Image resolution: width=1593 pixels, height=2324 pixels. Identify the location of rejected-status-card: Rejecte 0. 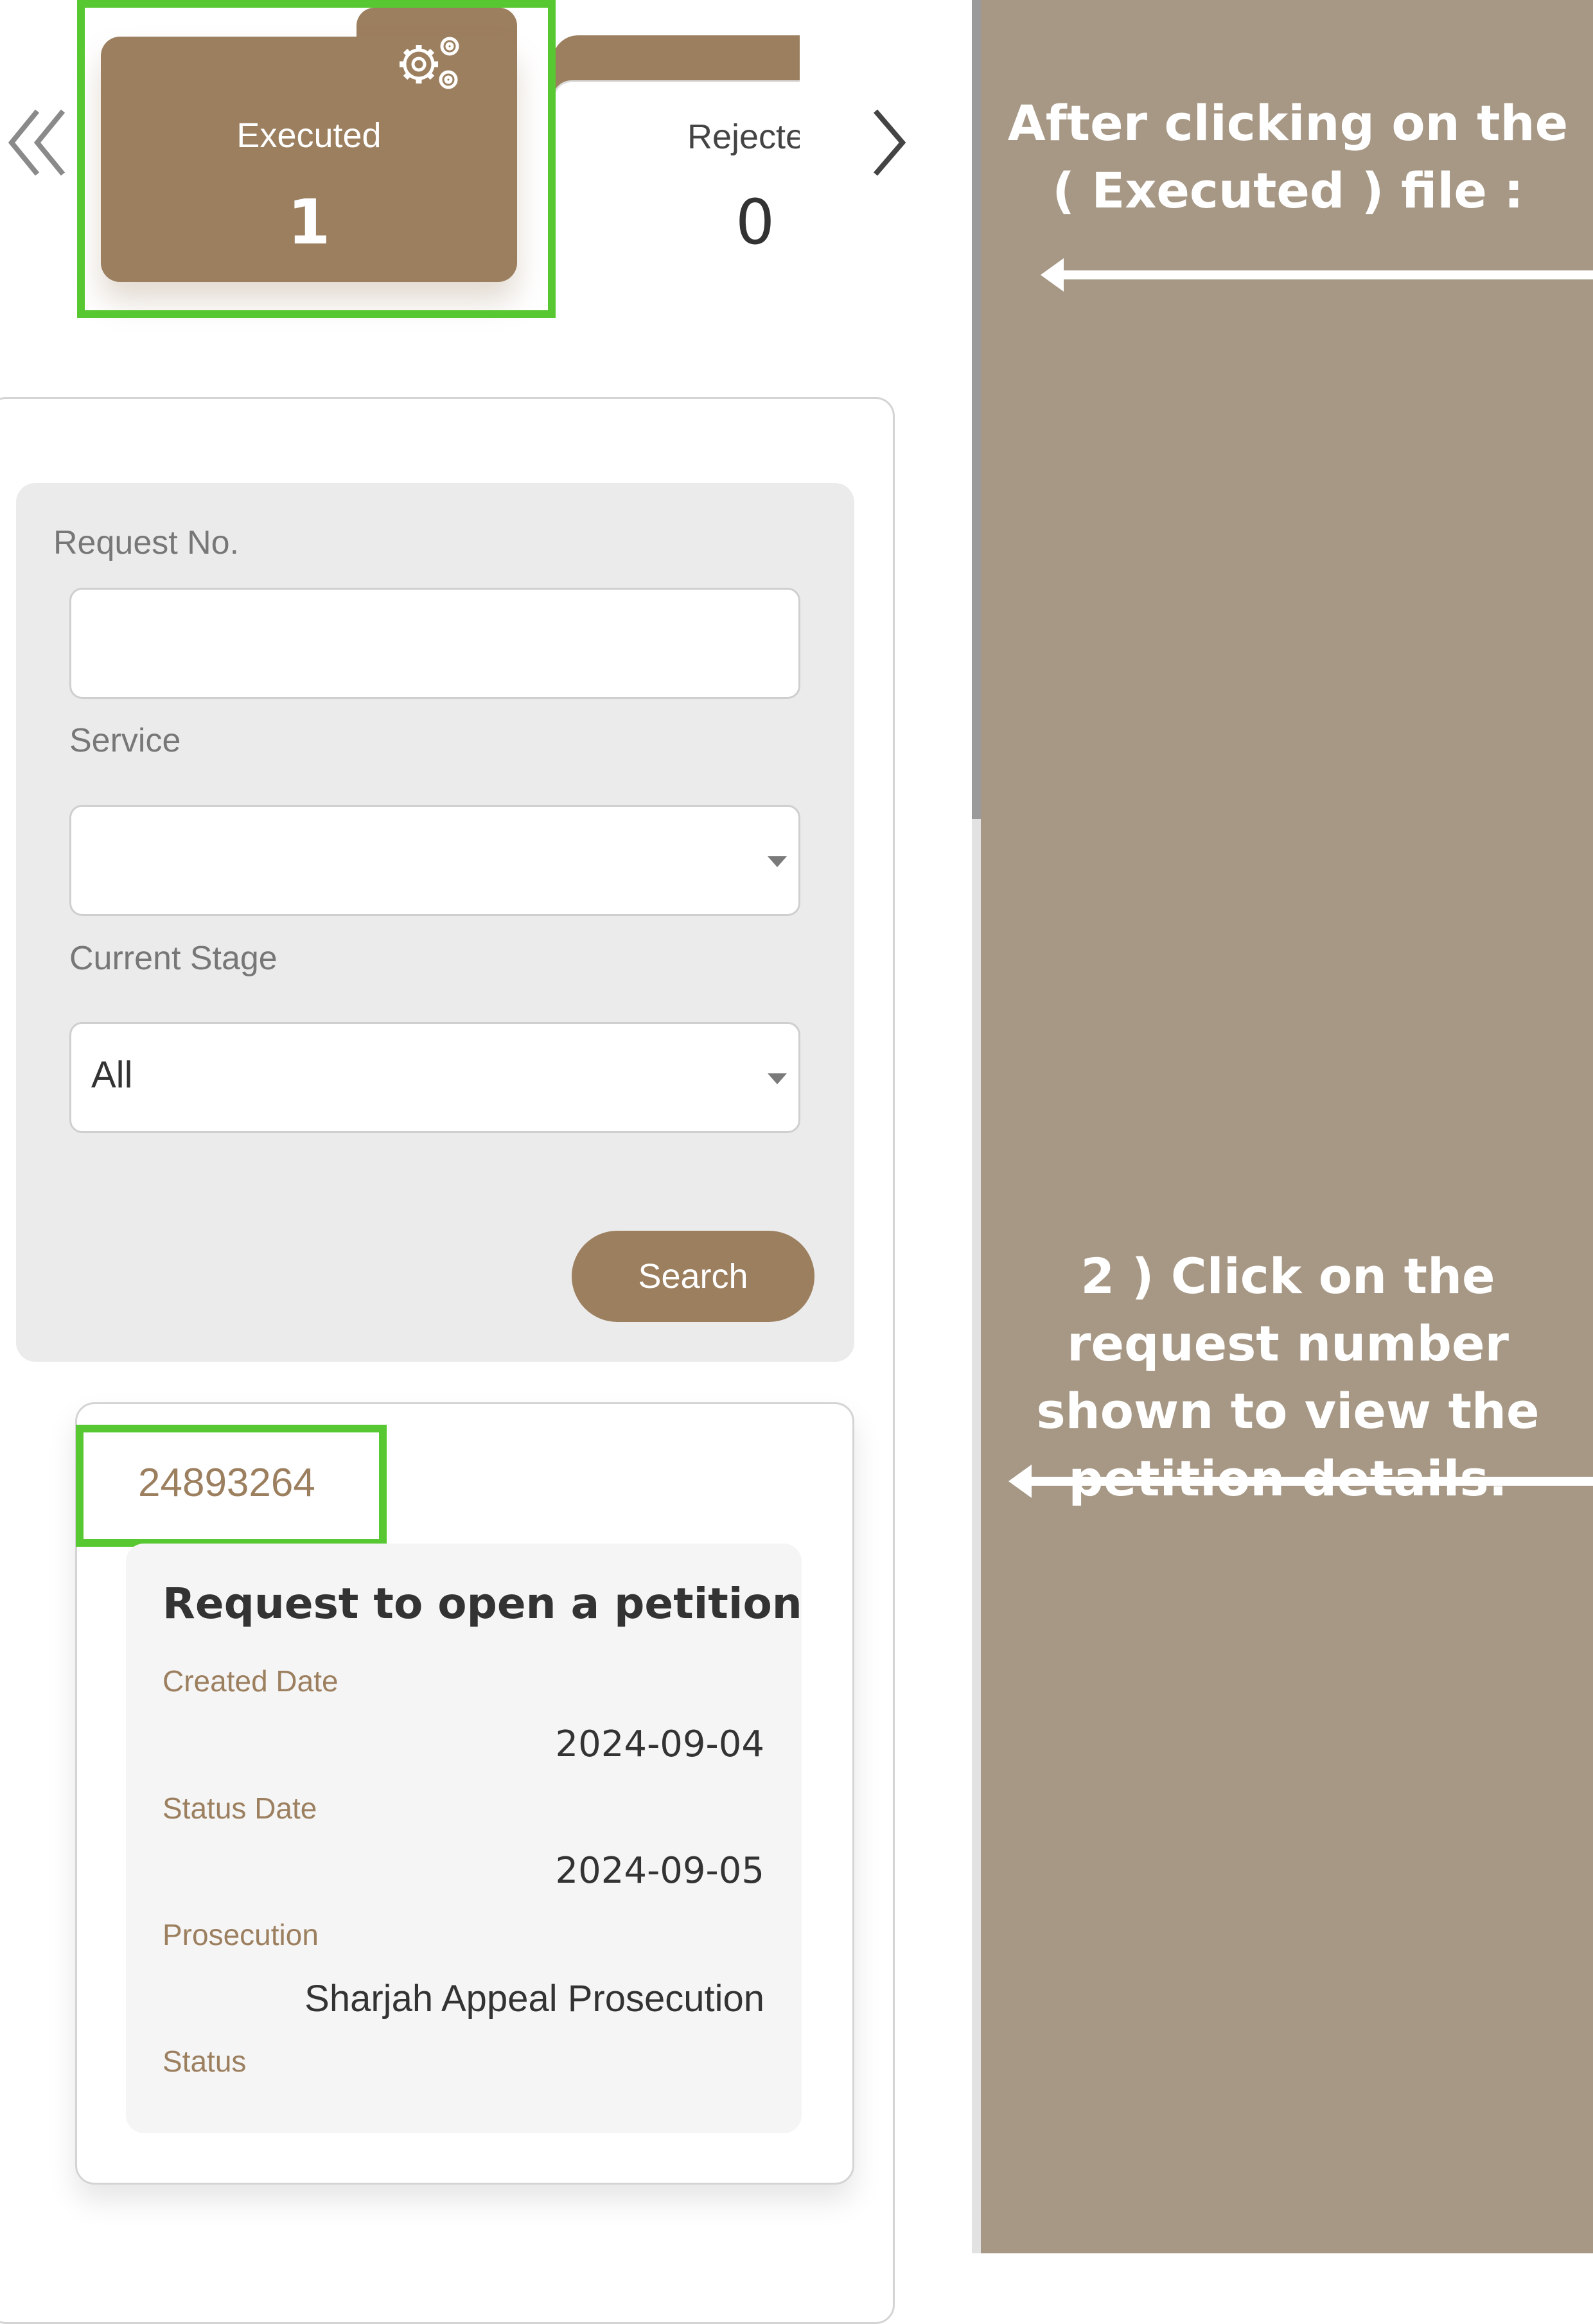
(676, 159).